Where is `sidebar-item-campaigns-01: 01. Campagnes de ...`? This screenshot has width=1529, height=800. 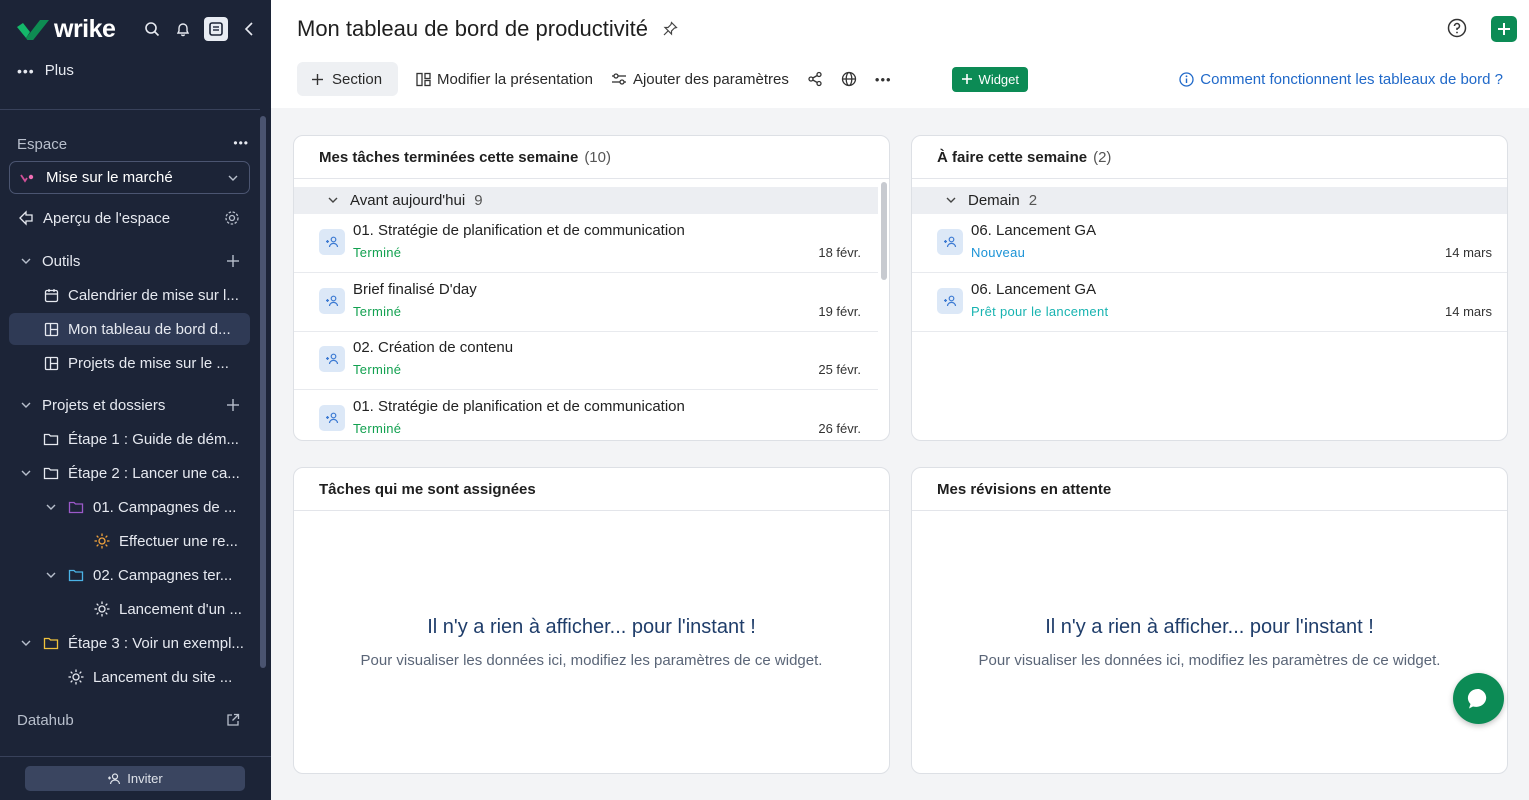 sidebar-item-campaigns-01: 01. Campagnes de ... is located at coordinates (129, 507).